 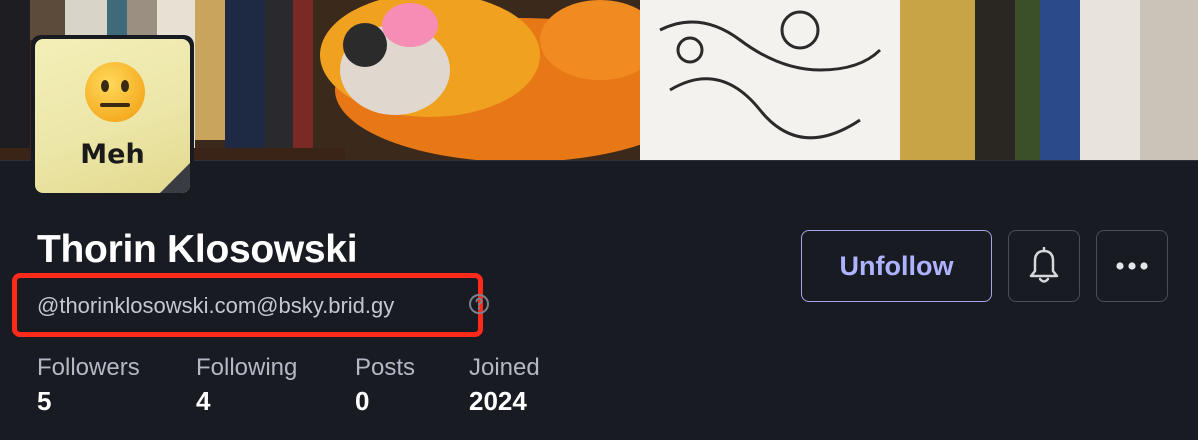 What do you see at coordinates (88, 385) in the screenshot?
I see `stat-followers: Followers 5` at bounding box center [88, 385].